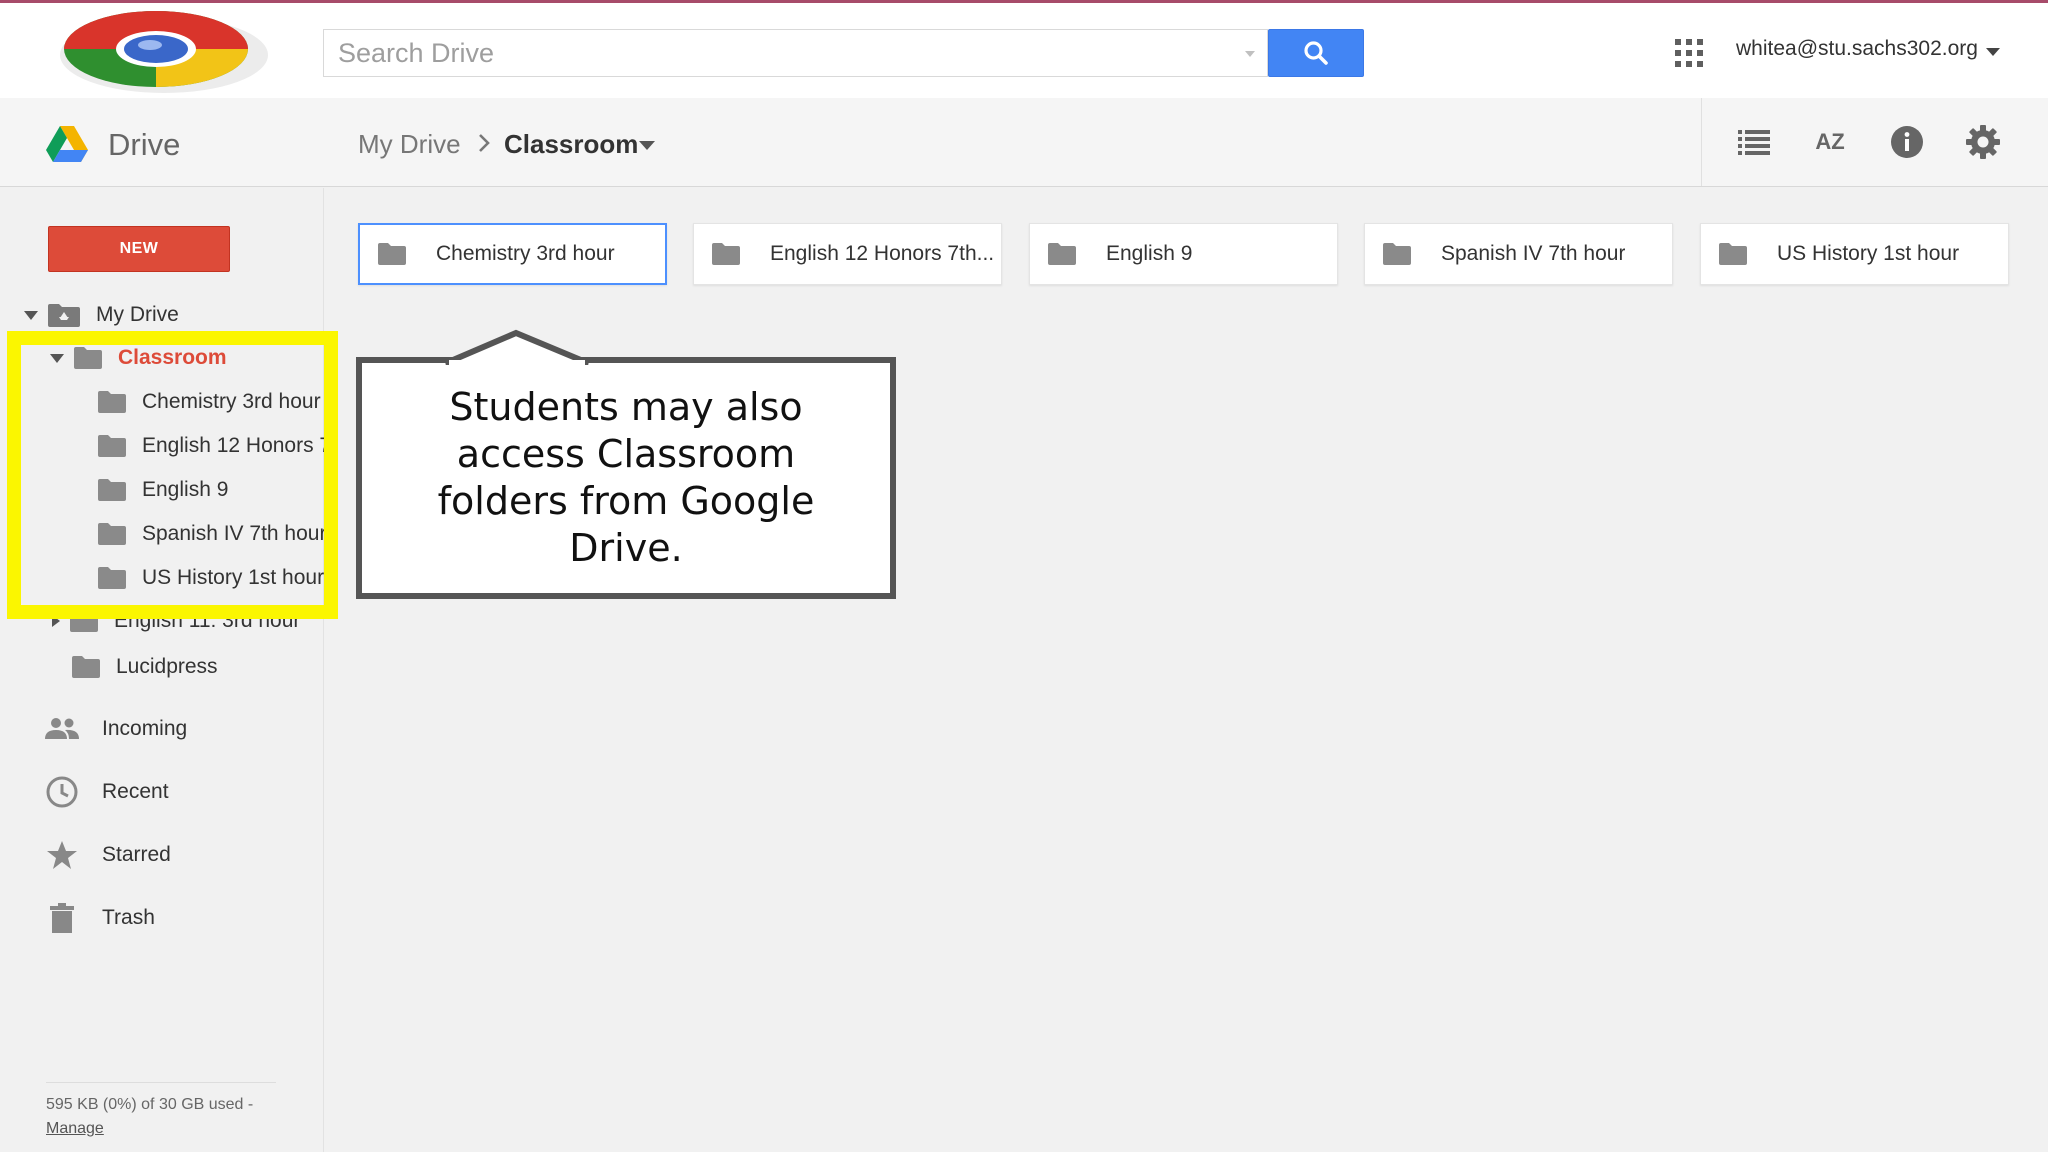  What do you see at coordinates (1149, 253) in the screenshot?
I see `folder-card-label: English 9` at bounding box center [1149, 253].